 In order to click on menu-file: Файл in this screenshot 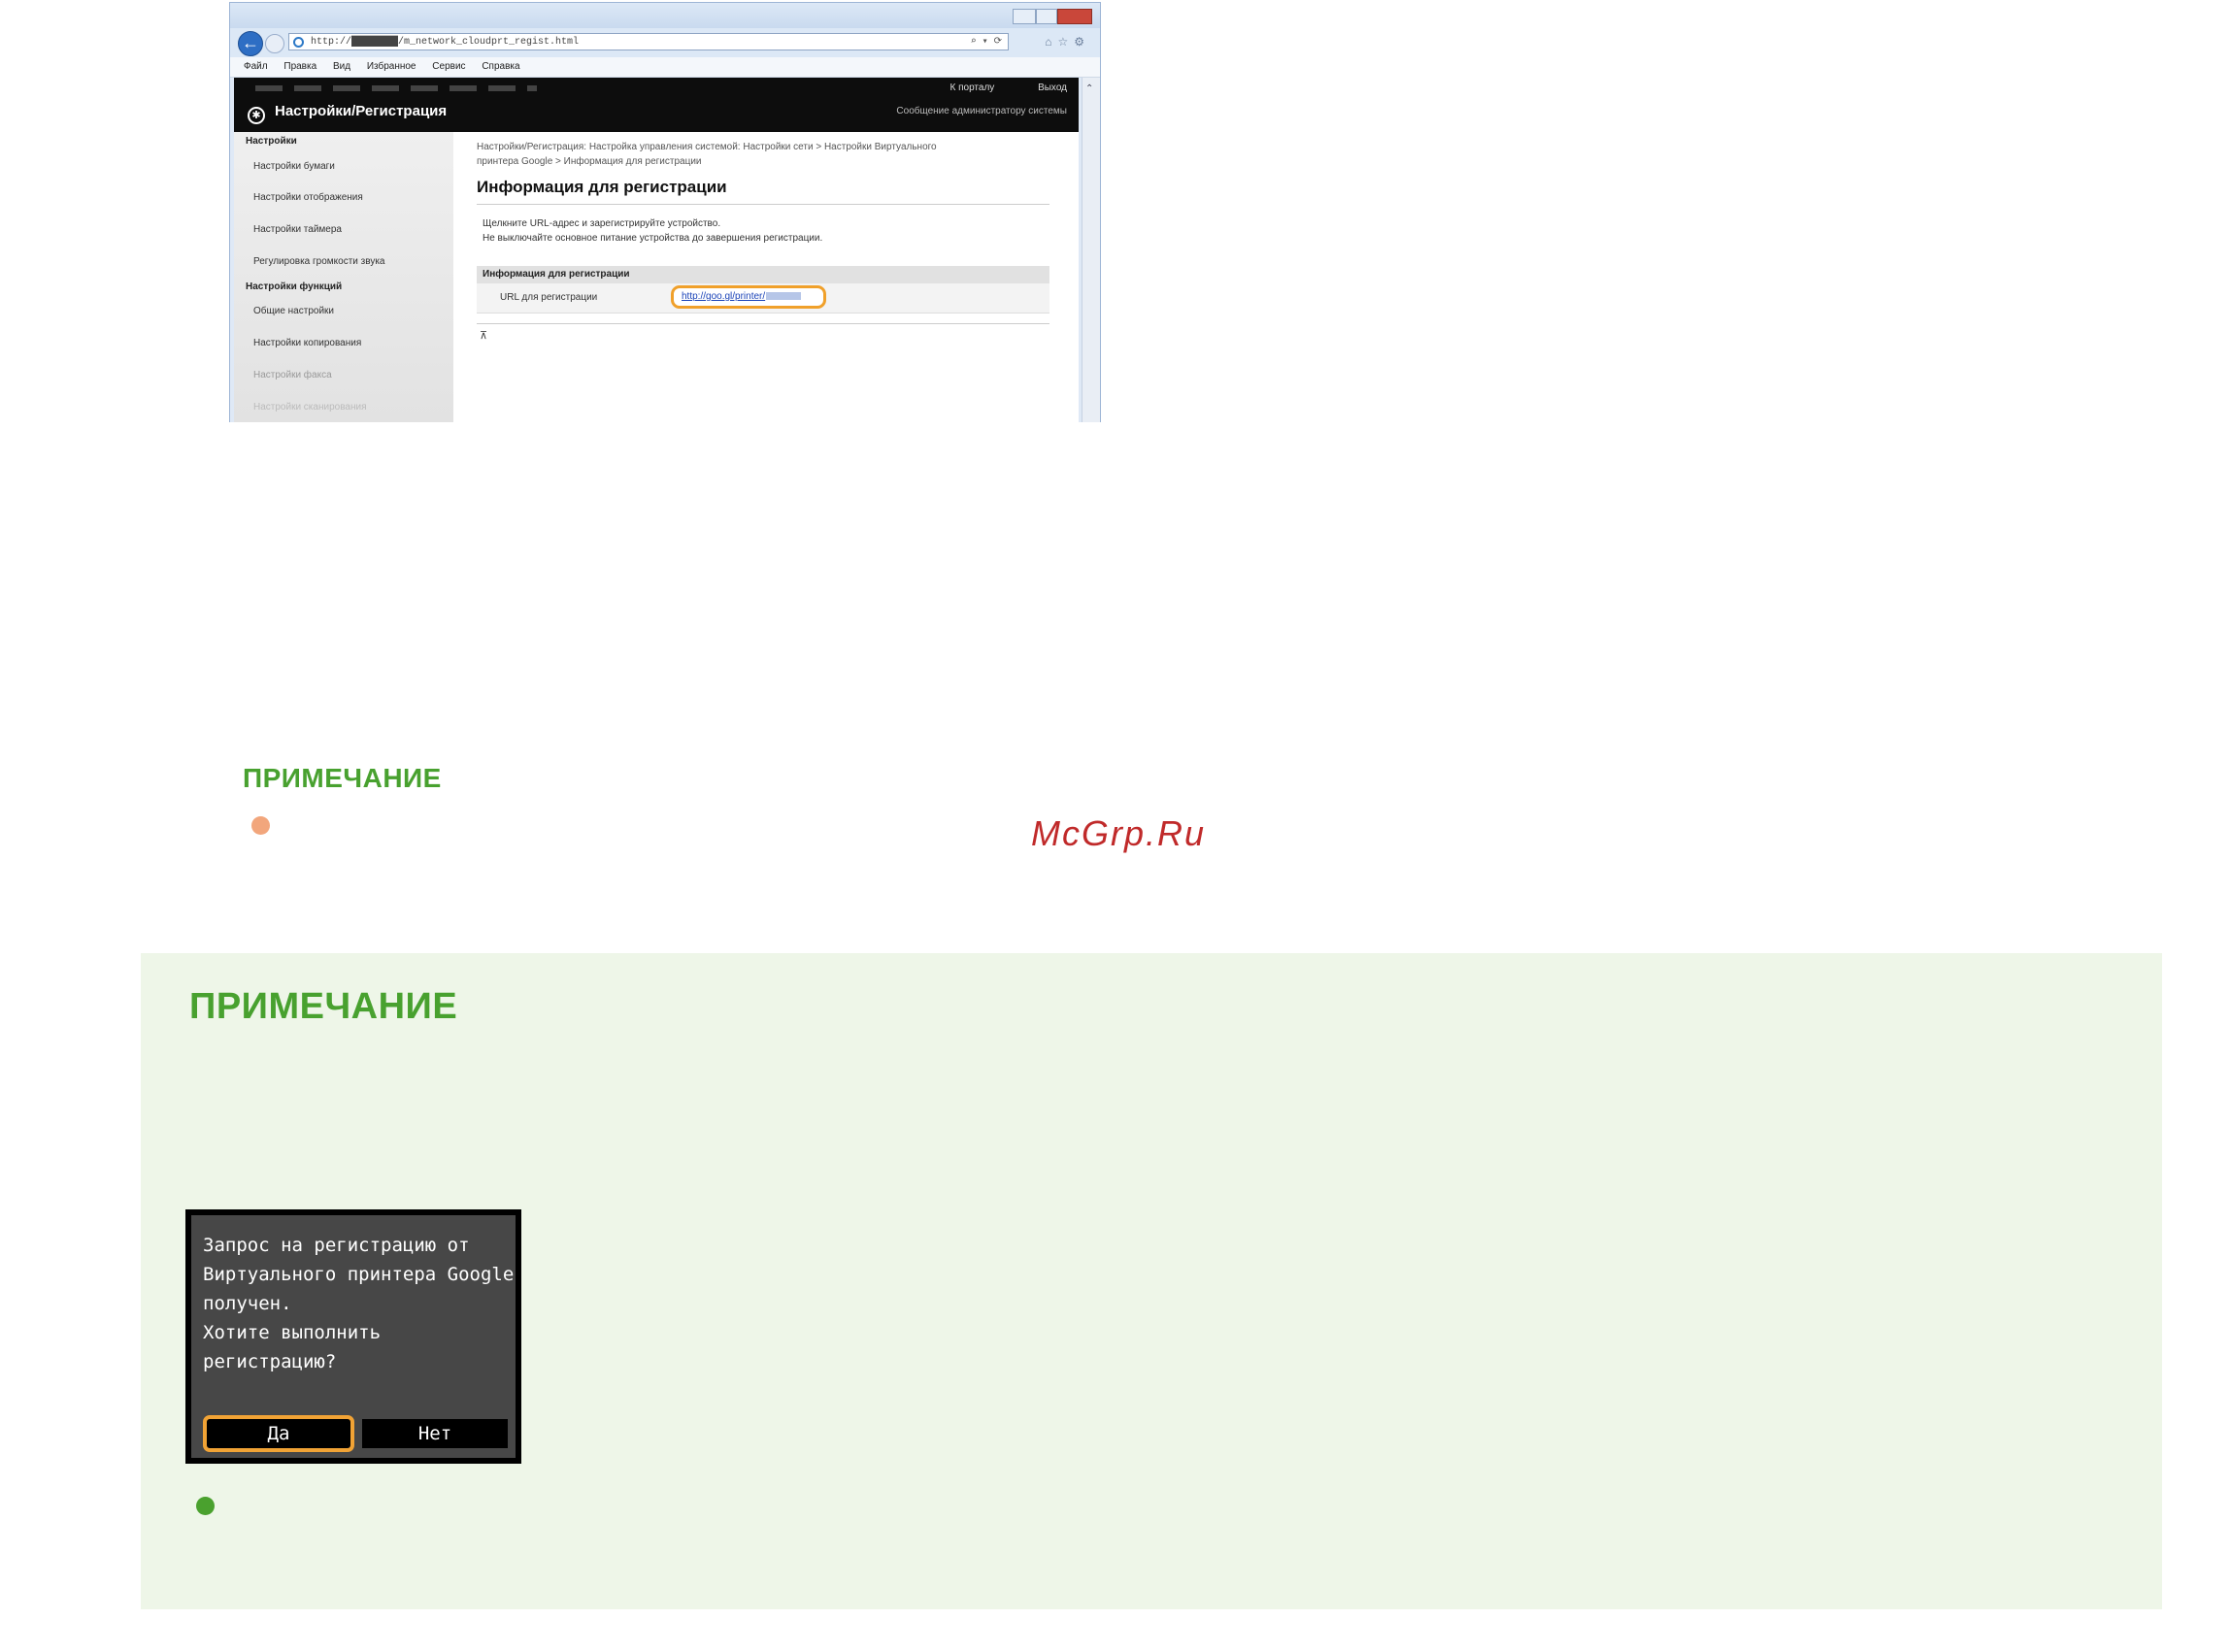, I will do `click(256, 66)`.